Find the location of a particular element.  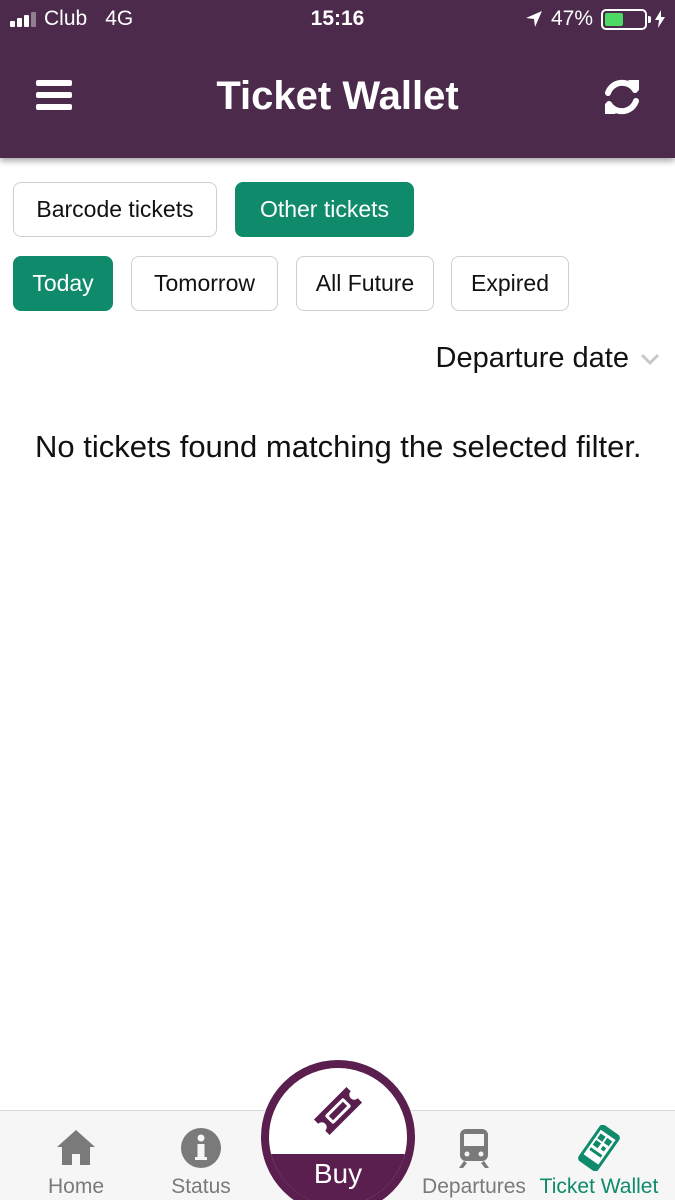

filter-today-button: Today is located at coordinates (63, 283).